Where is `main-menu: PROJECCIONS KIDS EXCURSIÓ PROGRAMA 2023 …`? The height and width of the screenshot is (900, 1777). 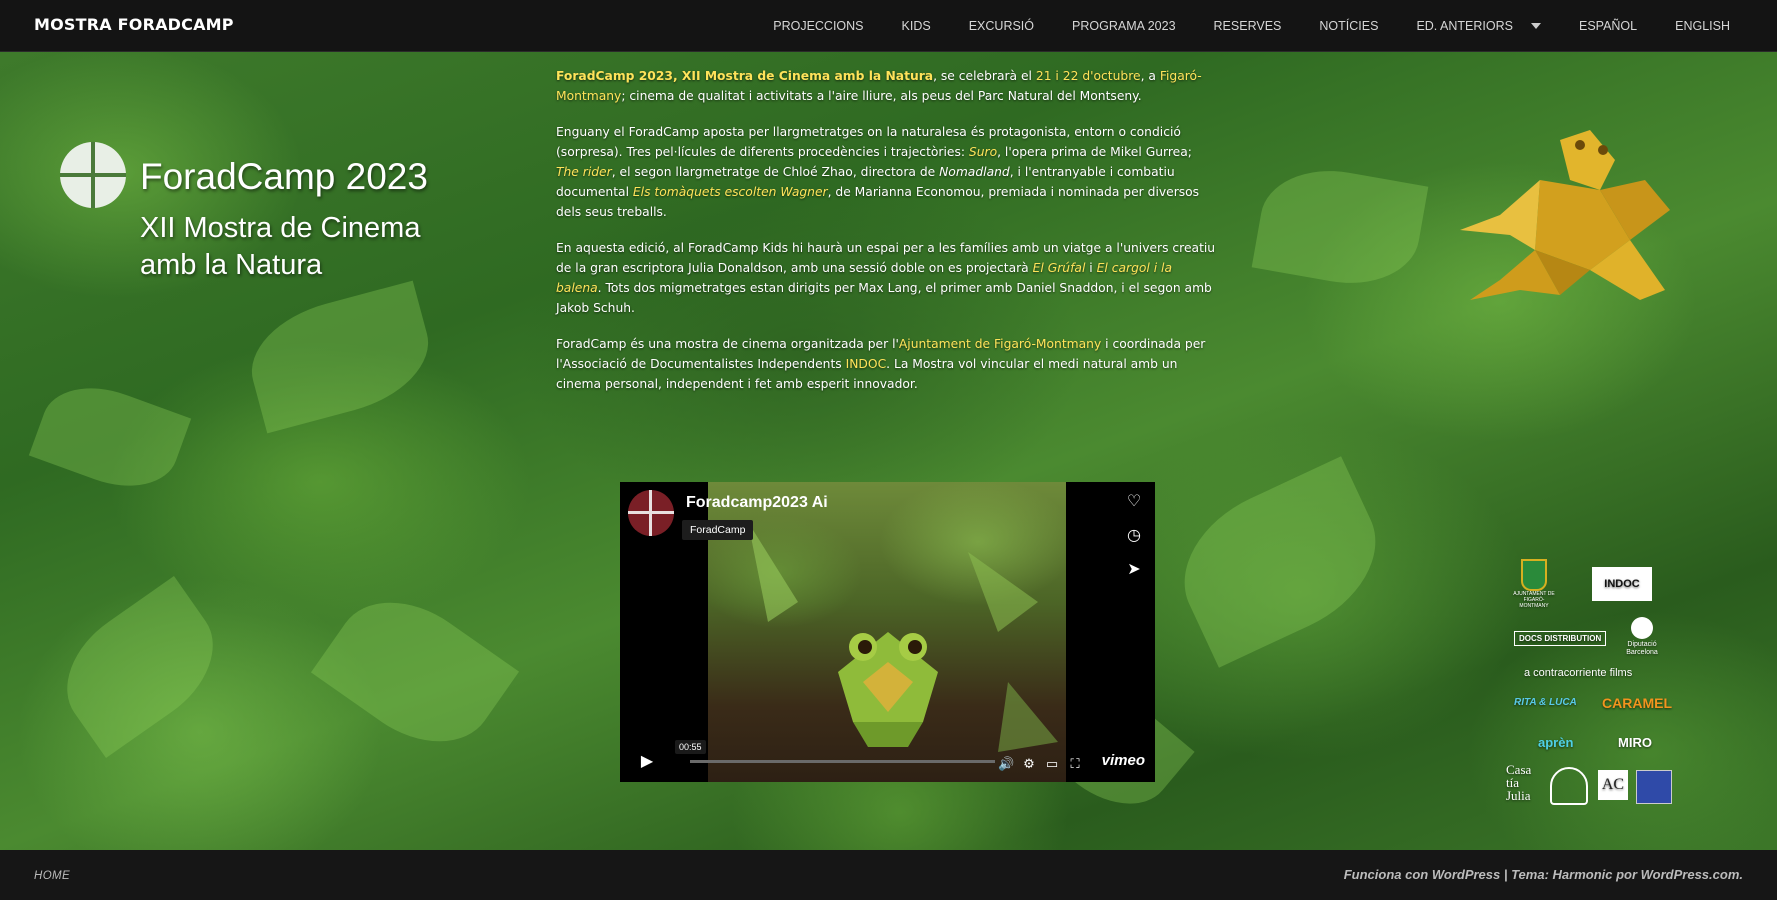 main-menu: PROJECCIONS KIDS EXCURSIÓ PROGRAMA 2023 … is located at coordinates (1251, 26).